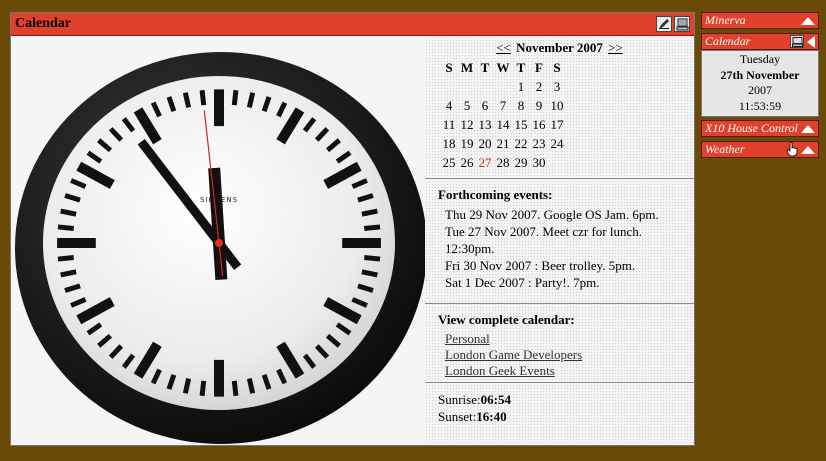  What do you see at coordinates (792, 149) in the screenshot?
I see `hand-pointer-icon` at bounding box center [792, 149].